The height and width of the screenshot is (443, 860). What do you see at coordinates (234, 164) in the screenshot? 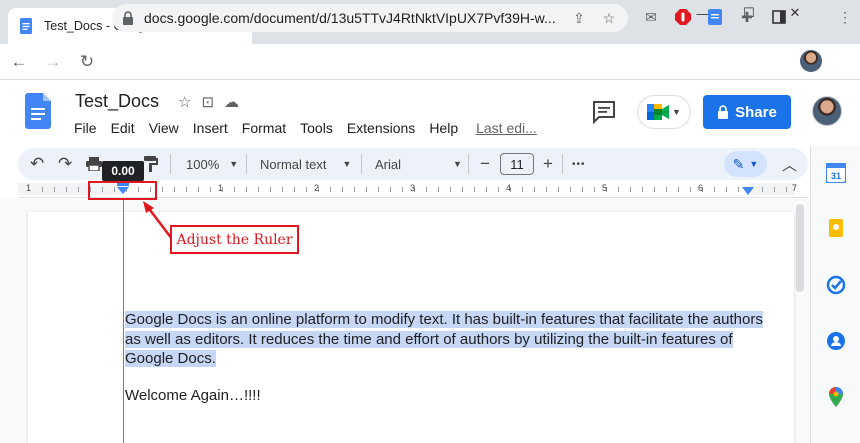
I see `zoom-caret-icon: ▼` at bounding box center [234, 164].